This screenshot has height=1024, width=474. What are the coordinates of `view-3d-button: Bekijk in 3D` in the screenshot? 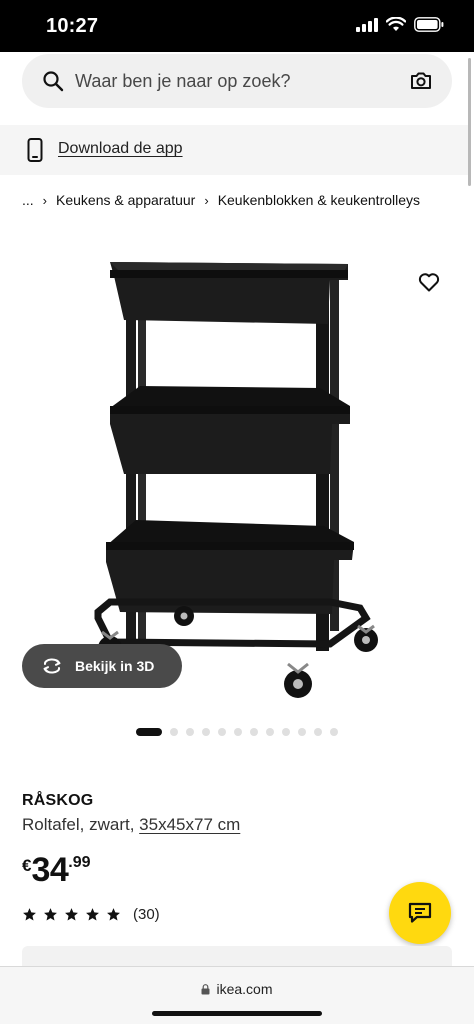 It's located at (102, 666).